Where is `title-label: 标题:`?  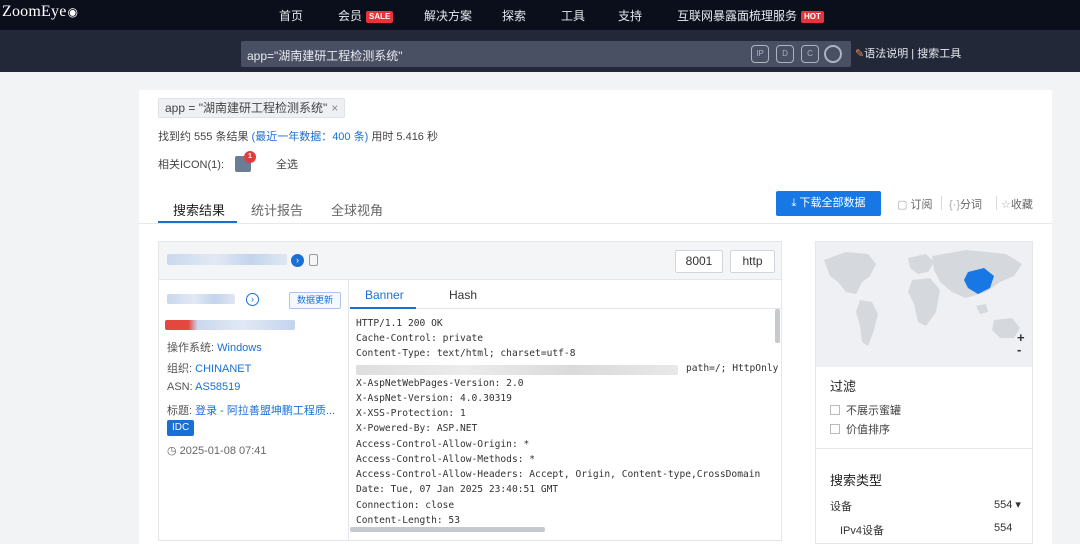
title-label: 标题: is located at coordinates (180, 411).